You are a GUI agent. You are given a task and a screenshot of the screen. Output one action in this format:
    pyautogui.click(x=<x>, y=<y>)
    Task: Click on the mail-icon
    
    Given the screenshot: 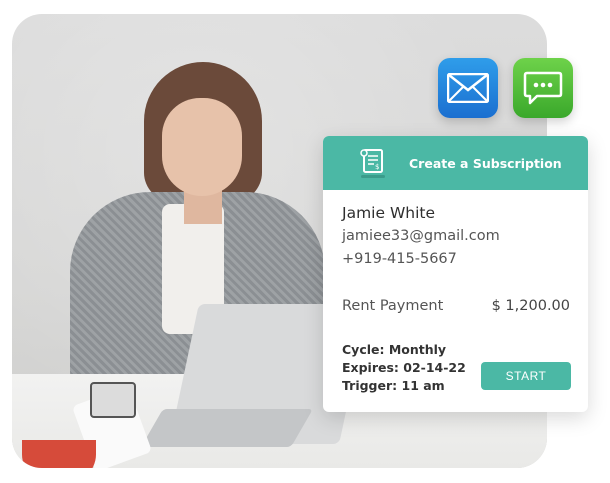 What is the action you would take?
    pyautogui.click(x=468, y=88)
    